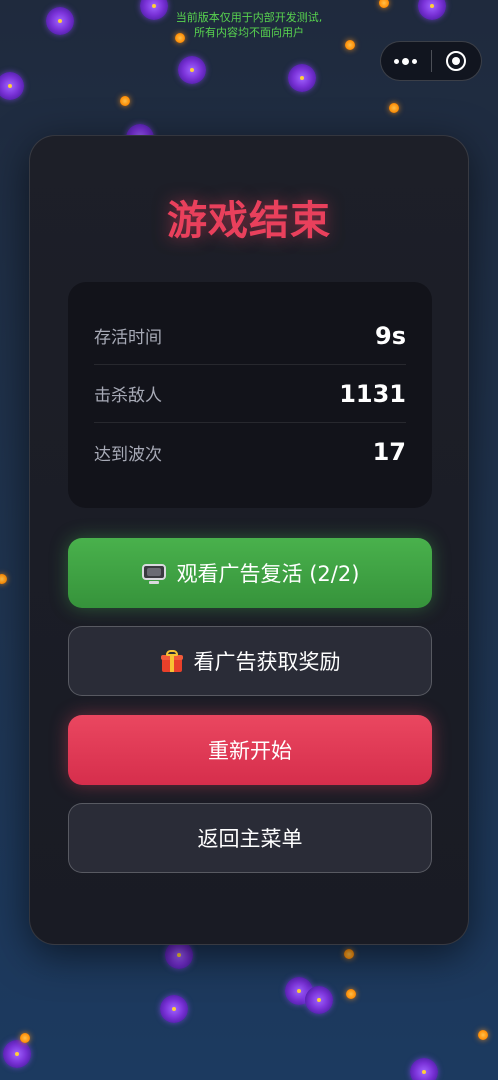 The height and width of the screenshot is (1080, 498). Describe the element at coordinates (154, 573) in the screenshot. I see `tv-icon` at that location.